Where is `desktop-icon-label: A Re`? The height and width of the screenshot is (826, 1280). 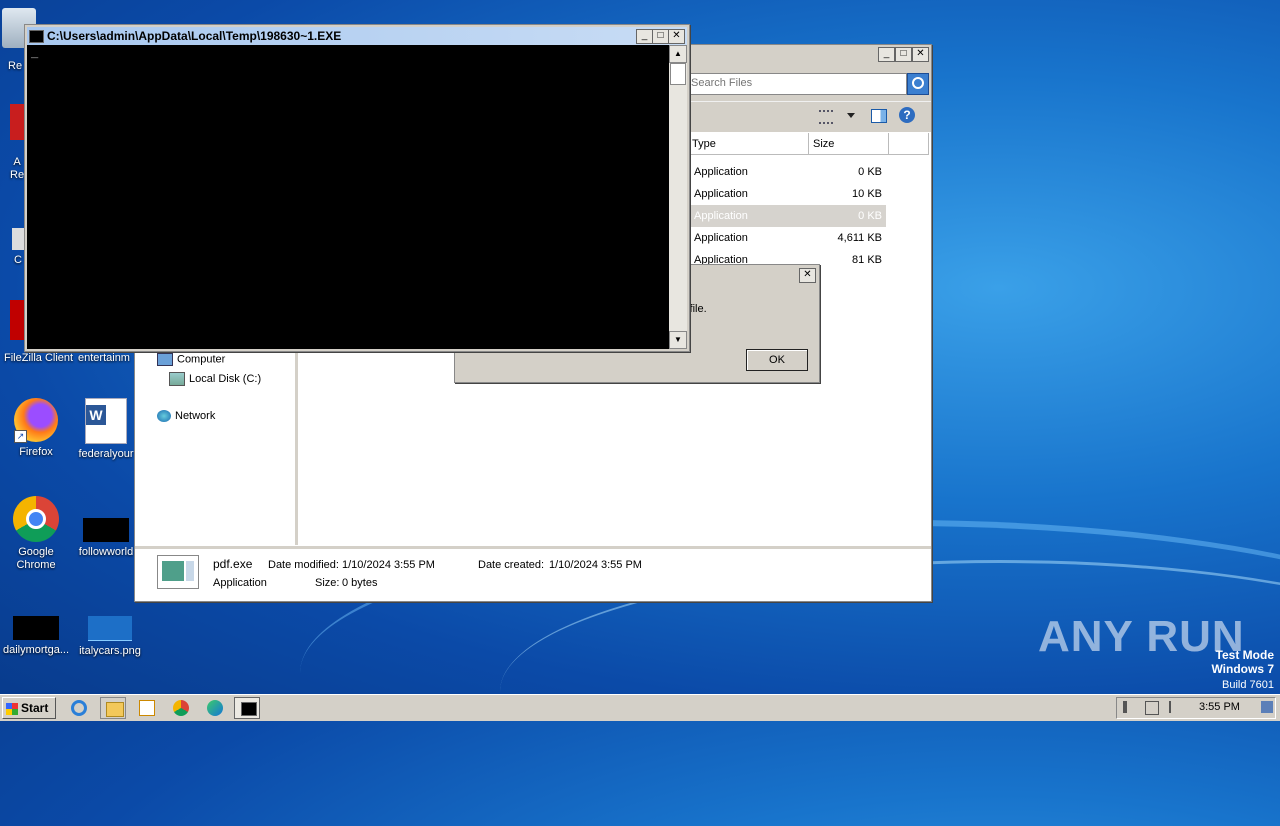 desktop-icon-label: A Re is located at coordinates (17, 168).